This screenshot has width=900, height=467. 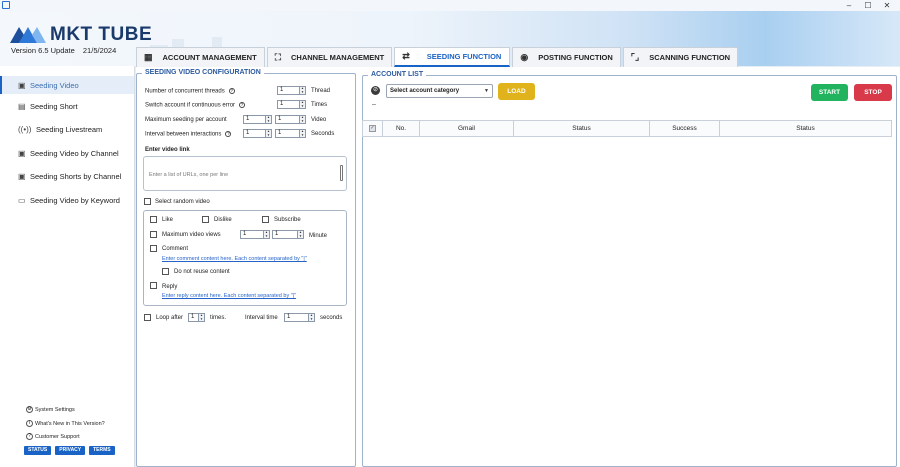 I want to click on tab-account-management: ▦ ACCOUNT MANAGEMENT, so click(x=200, y=57).